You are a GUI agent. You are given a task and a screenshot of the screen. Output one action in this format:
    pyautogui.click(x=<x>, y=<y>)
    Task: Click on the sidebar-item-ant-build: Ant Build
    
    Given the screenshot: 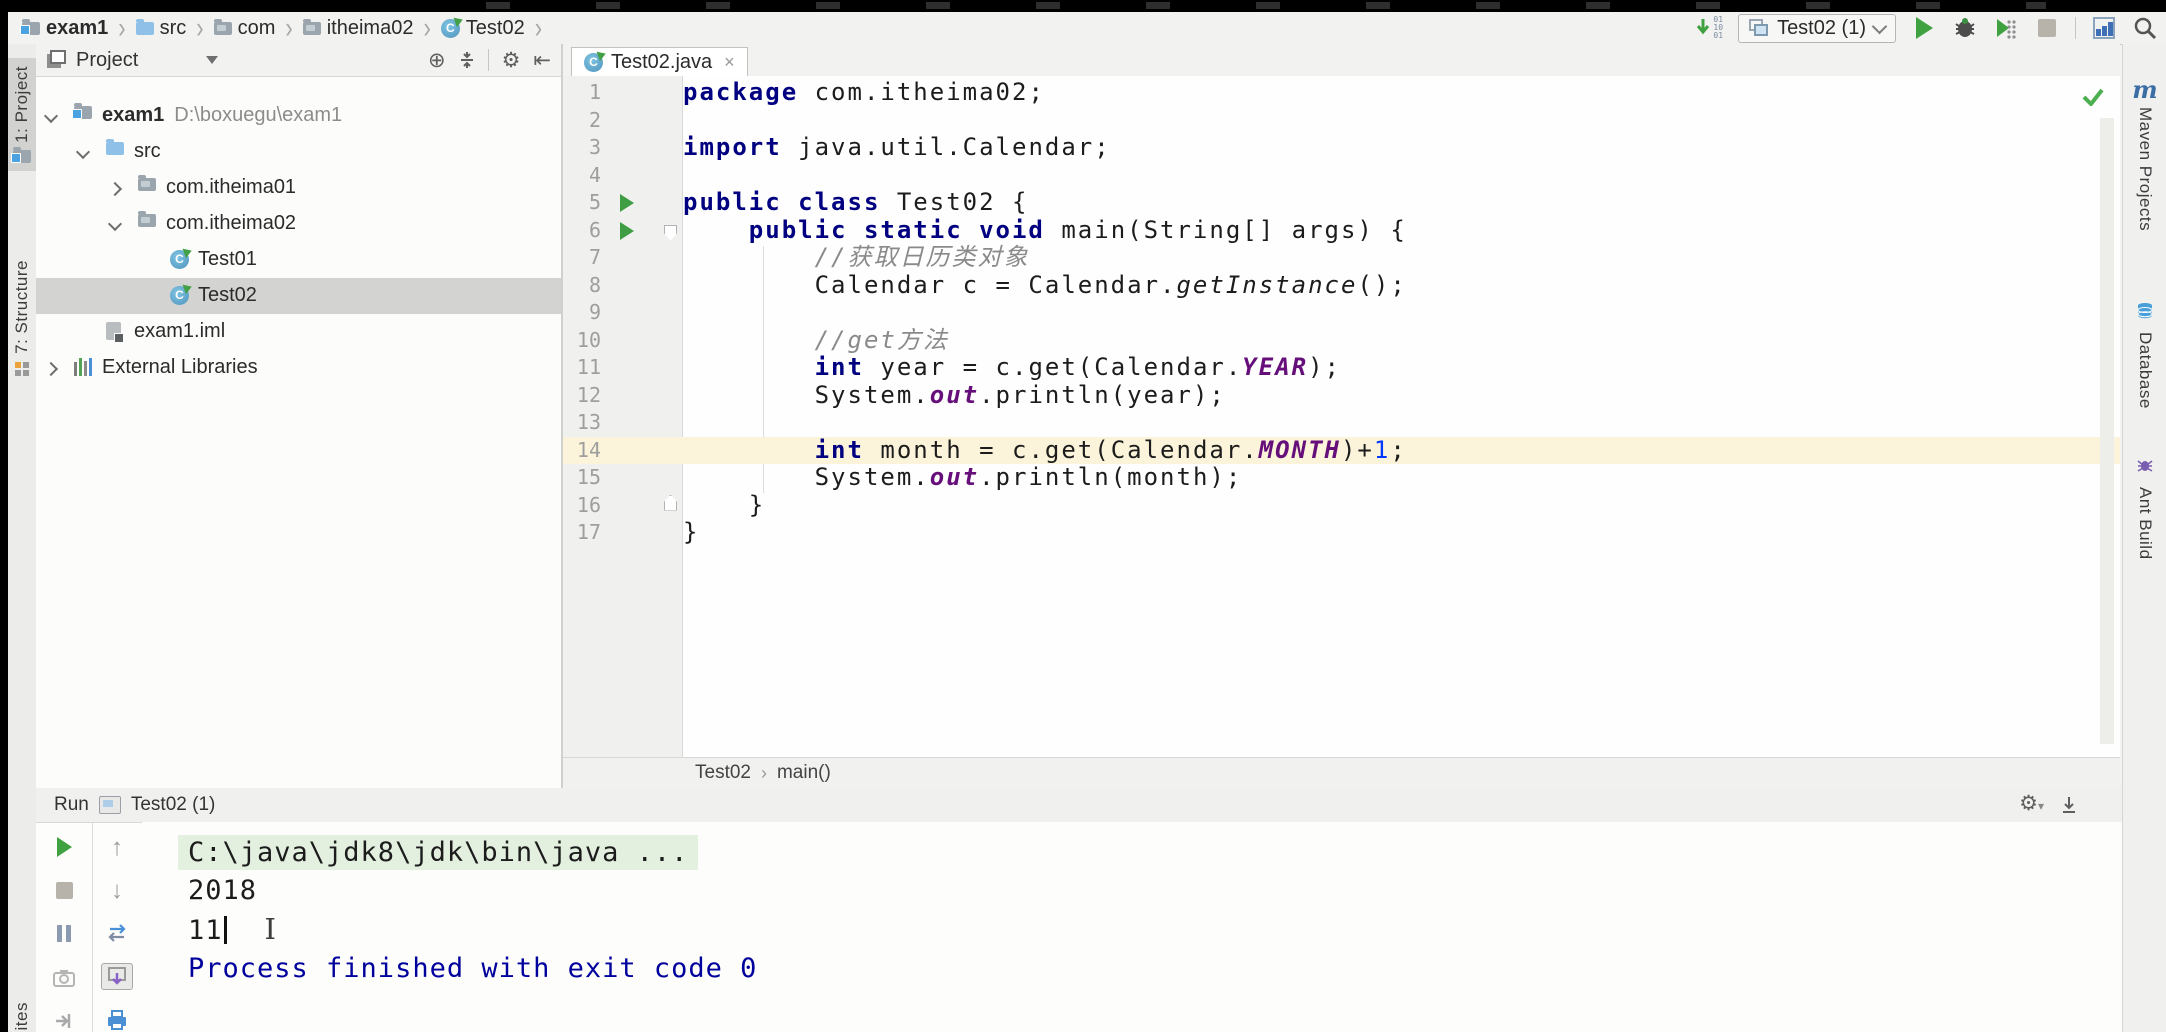 What is the action you would take?
    pyautogui.click(x=2144, y=508)
    